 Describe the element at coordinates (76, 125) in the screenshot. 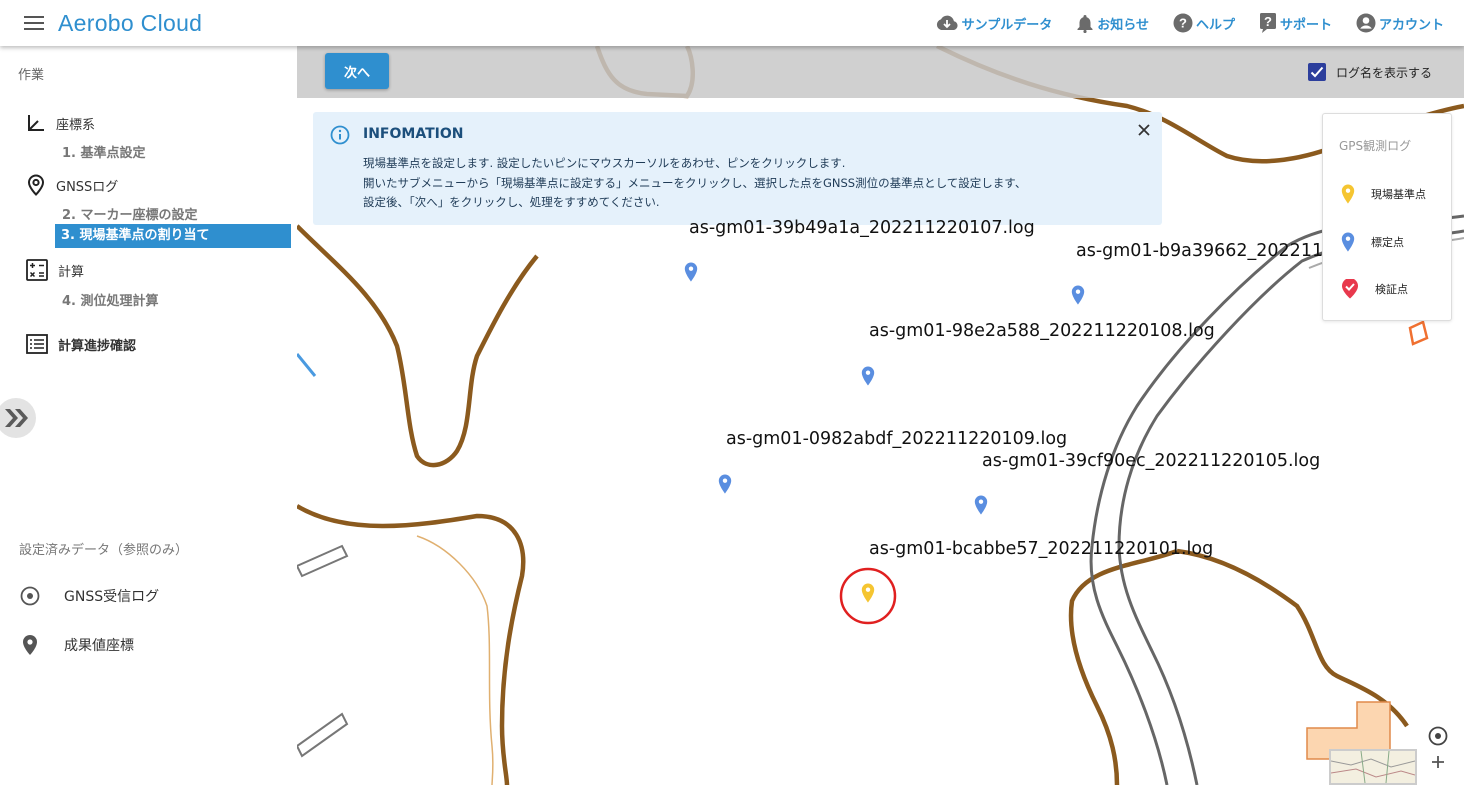

I see `sidebar-item-coords-label: 座標系` at that location.